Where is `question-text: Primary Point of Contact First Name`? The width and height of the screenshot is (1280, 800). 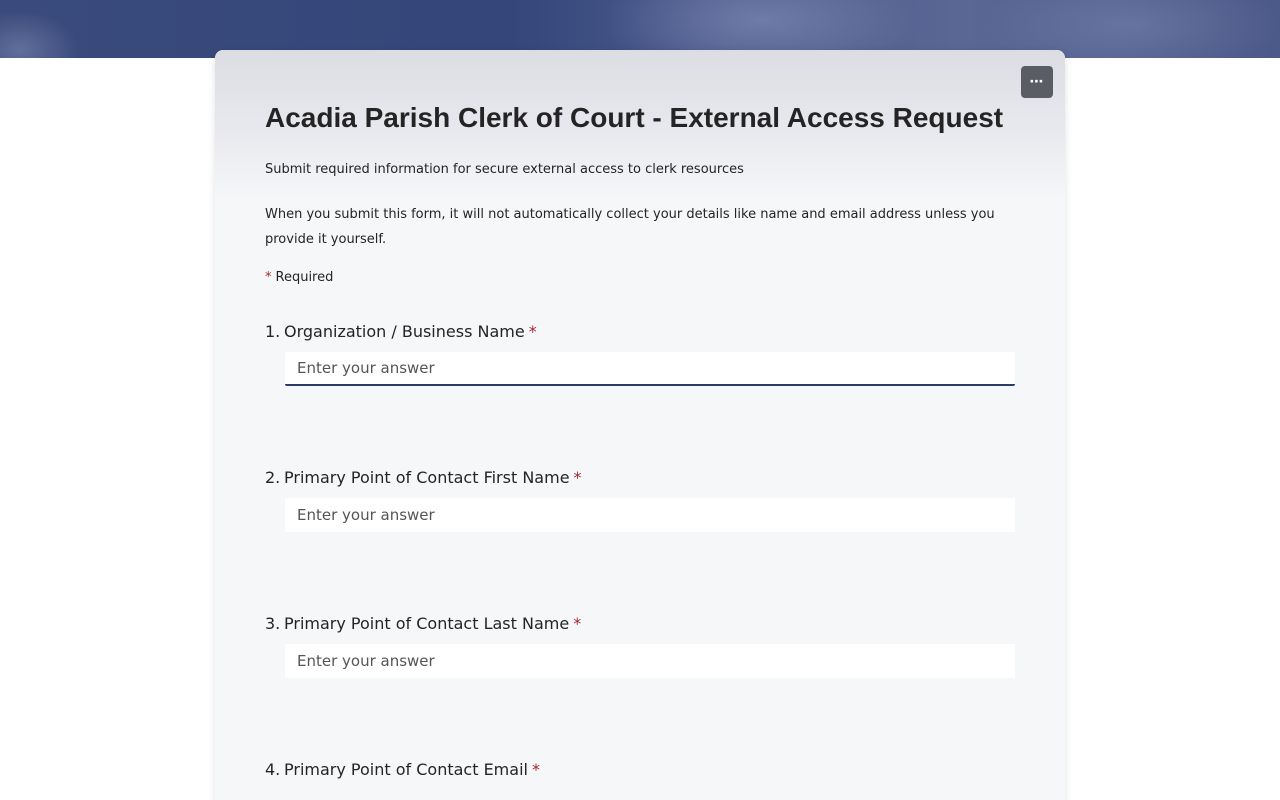 question-text: Primary Point of Contact First Name is located at coordinates (427, 477).